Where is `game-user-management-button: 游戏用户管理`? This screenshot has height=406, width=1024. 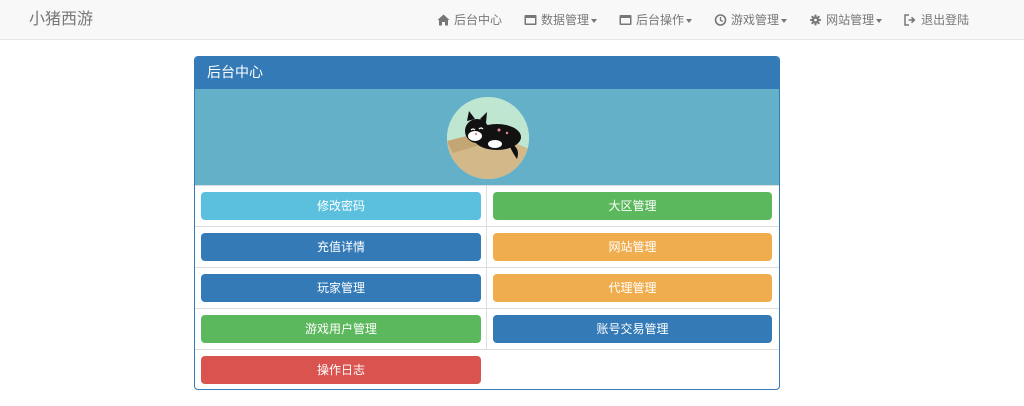
game-user-management-button: 游戏用户管理 is located at coordinates (341, 329).